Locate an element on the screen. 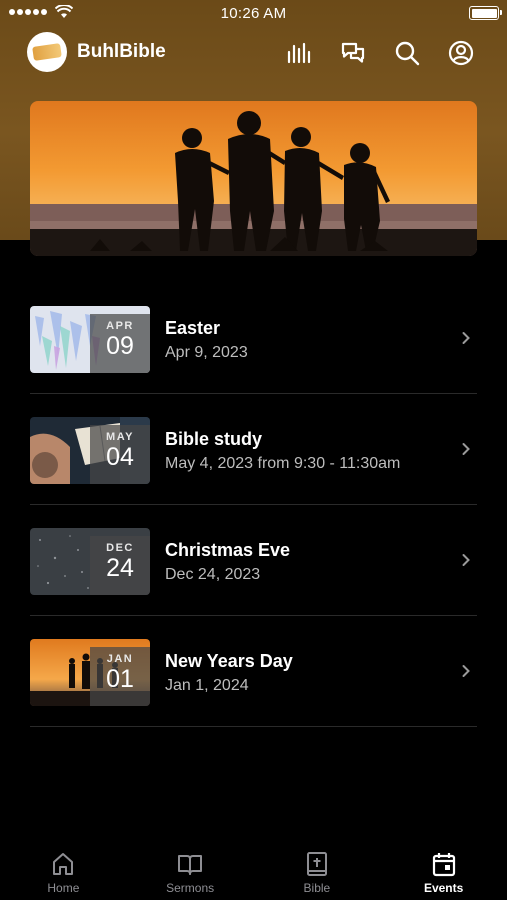 The width and height of the screenshot is (507, 900). status-time: 10:26 AM is located at coordinates (253, 13).